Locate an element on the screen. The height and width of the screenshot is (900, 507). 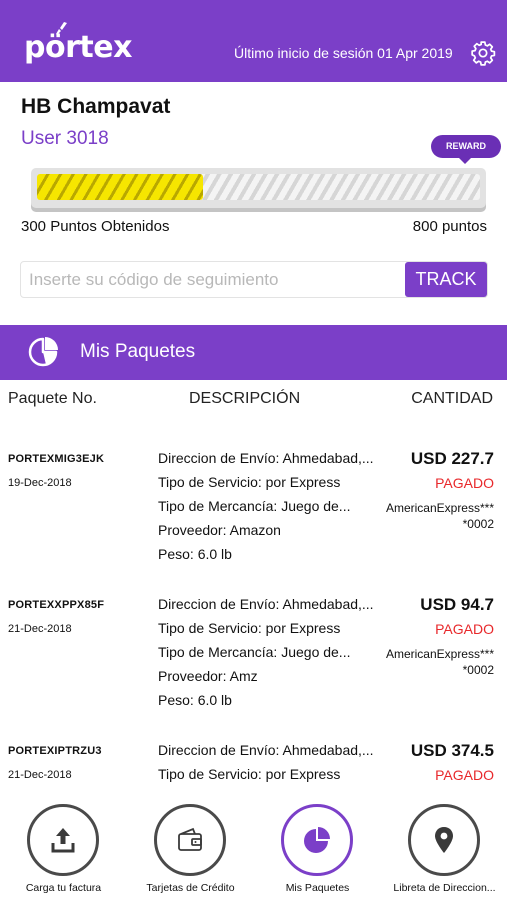
package-description-line: Proveedor: Amz is located at coordinates (208, 676).